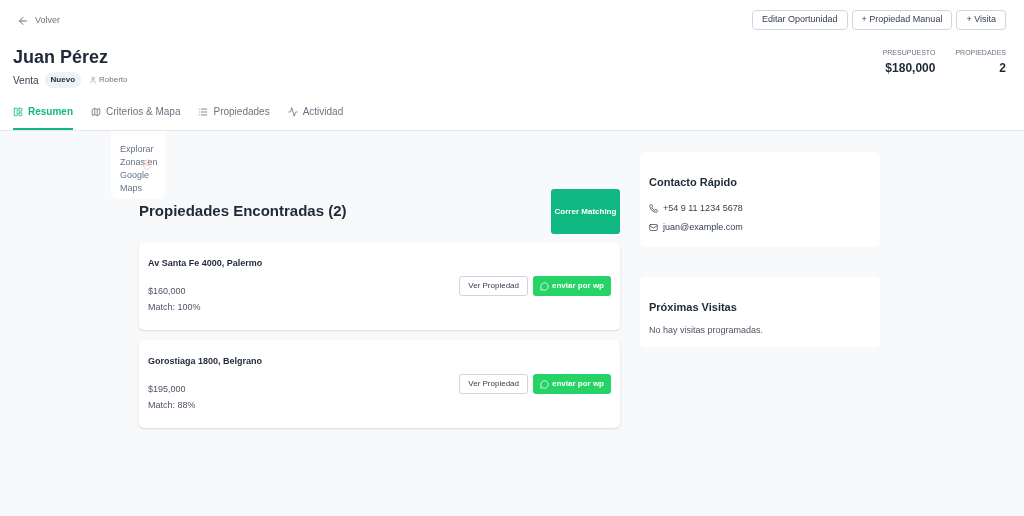 This screenshot has height=516, width=1024. What do you see at coordinates (167, 389) in the screenshot?
I see `property-price: $195,000` at bounding box center [167, 389].